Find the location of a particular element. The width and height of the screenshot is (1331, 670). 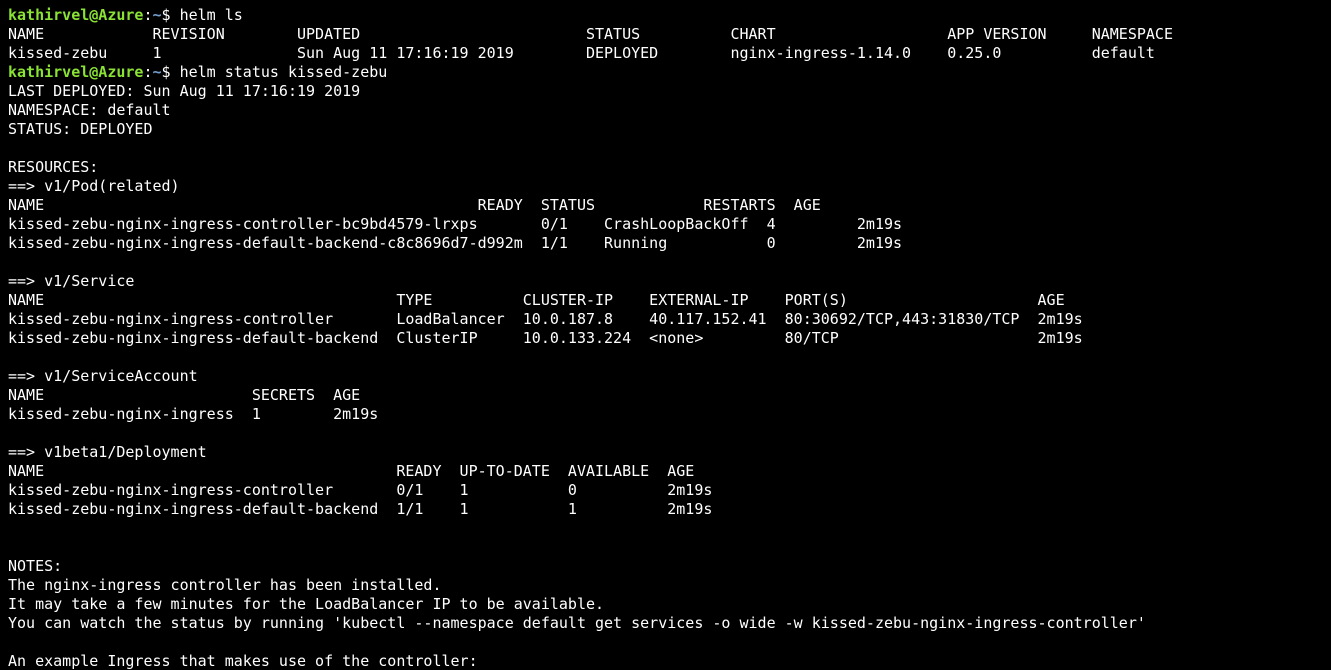

output-line: NAME READY UP-TO-DATE AVAILABLE AGE is located at coordinates (351, 471).